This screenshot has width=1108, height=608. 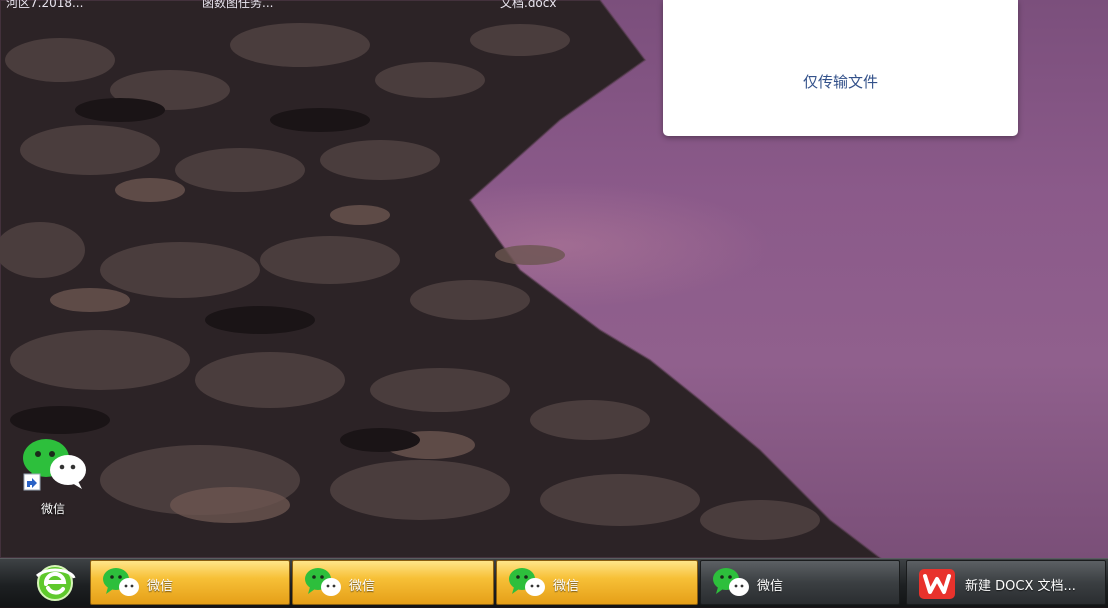 I want to click on taskbar-task-wechat-3: 微信, so click(x=597, y=582).